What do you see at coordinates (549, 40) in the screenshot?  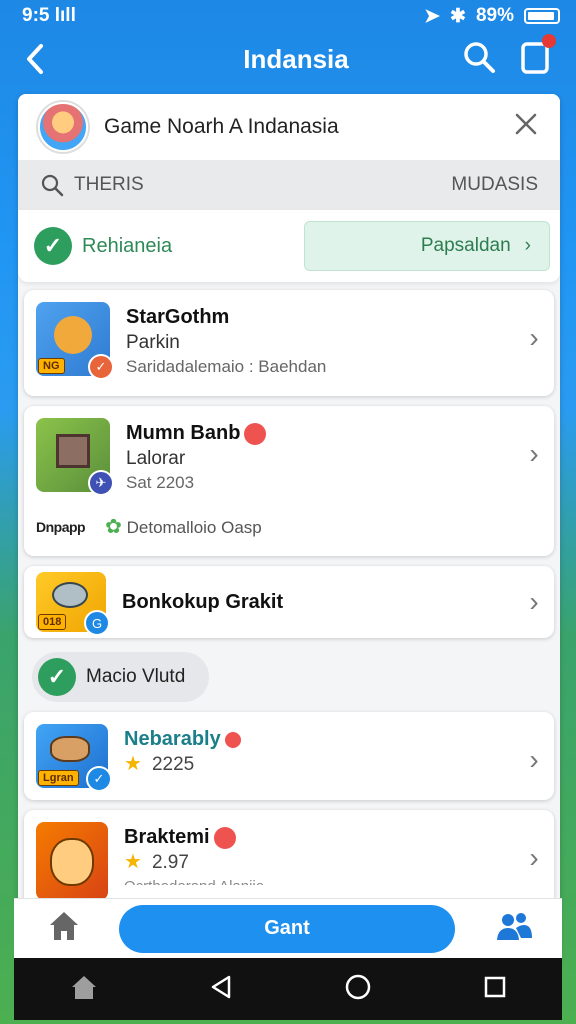 I see `notification-badge` at bounding box center [549, 40].